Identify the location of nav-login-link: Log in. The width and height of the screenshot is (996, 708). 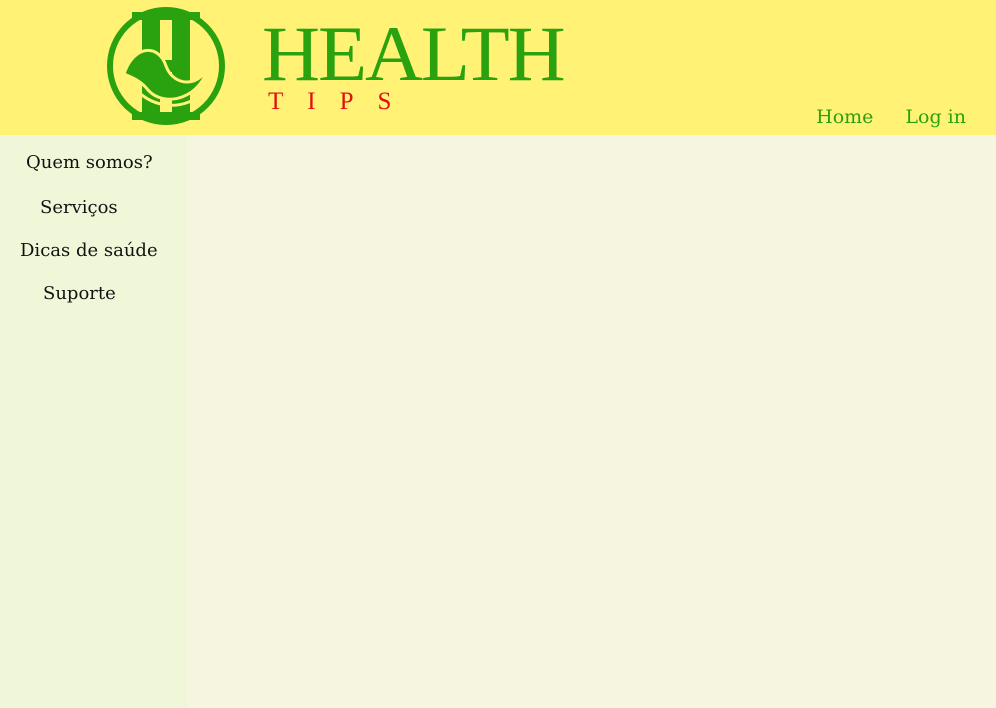
(935, 117).